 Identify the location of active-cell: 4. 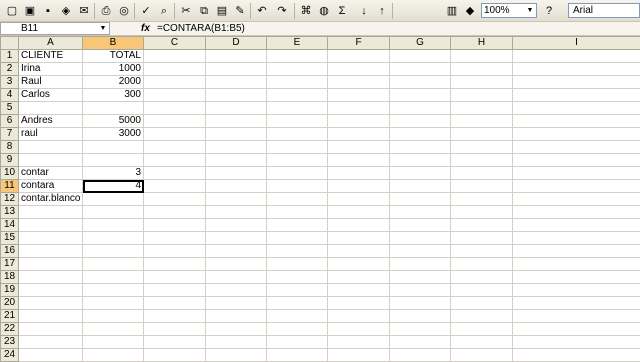
(113, 186).